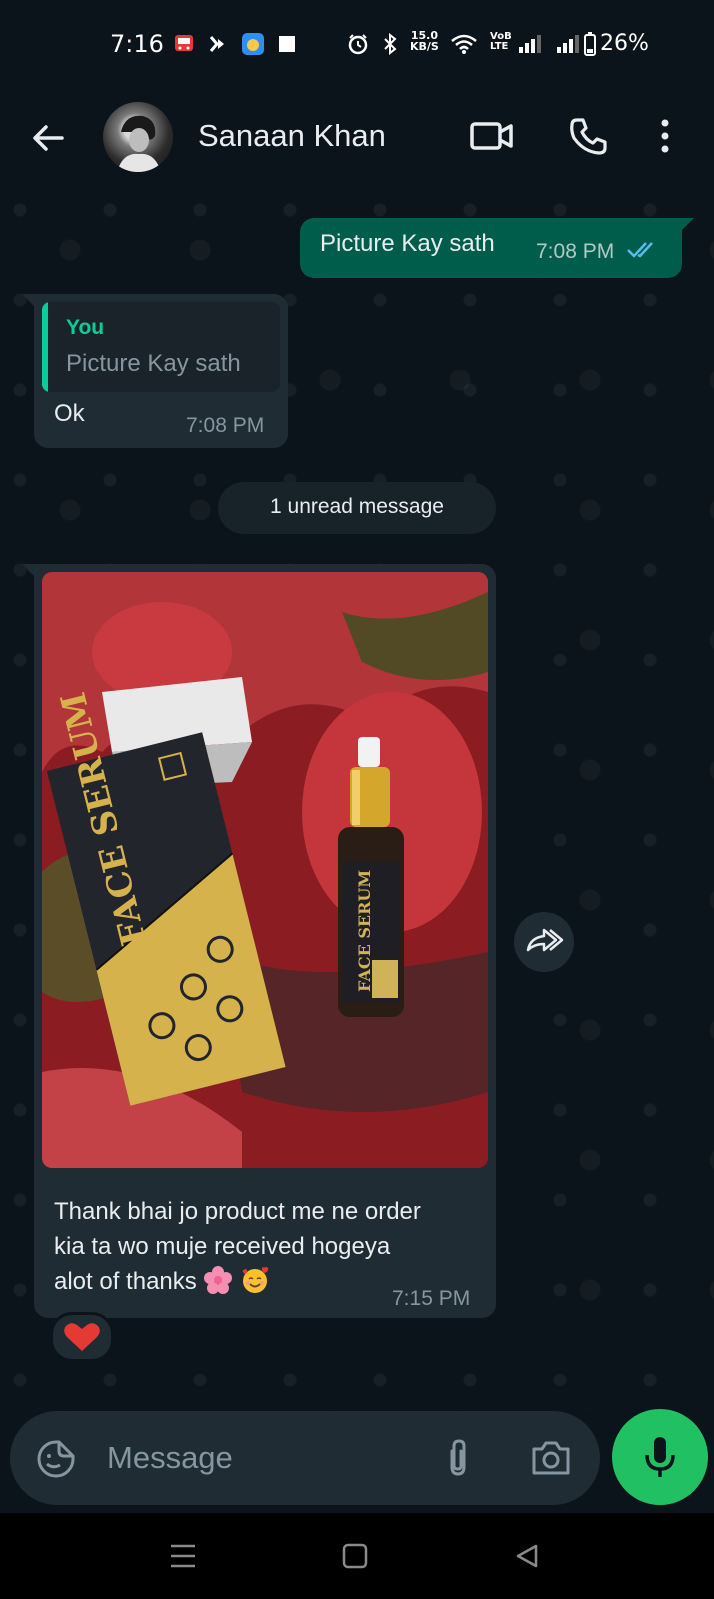 The height and width of the screenshot is (1599, 714). What do you see at coordinates (458, 1458) in the screenshot?
I see `paperclip-attach-icon` at bounding box center [458, 1458].